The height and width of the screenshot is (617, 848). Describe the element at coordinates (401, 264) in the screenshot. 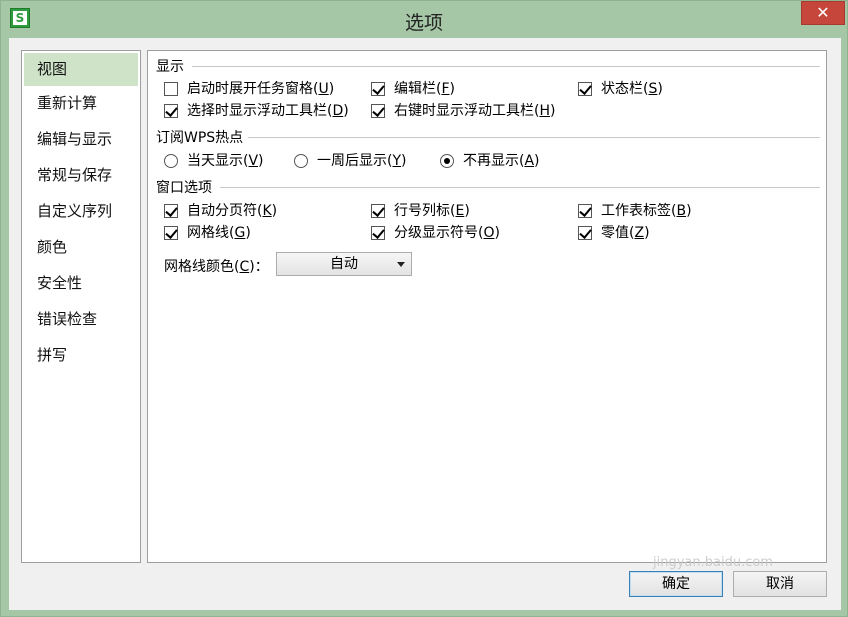

I see `chevron-down-icon` at that location.